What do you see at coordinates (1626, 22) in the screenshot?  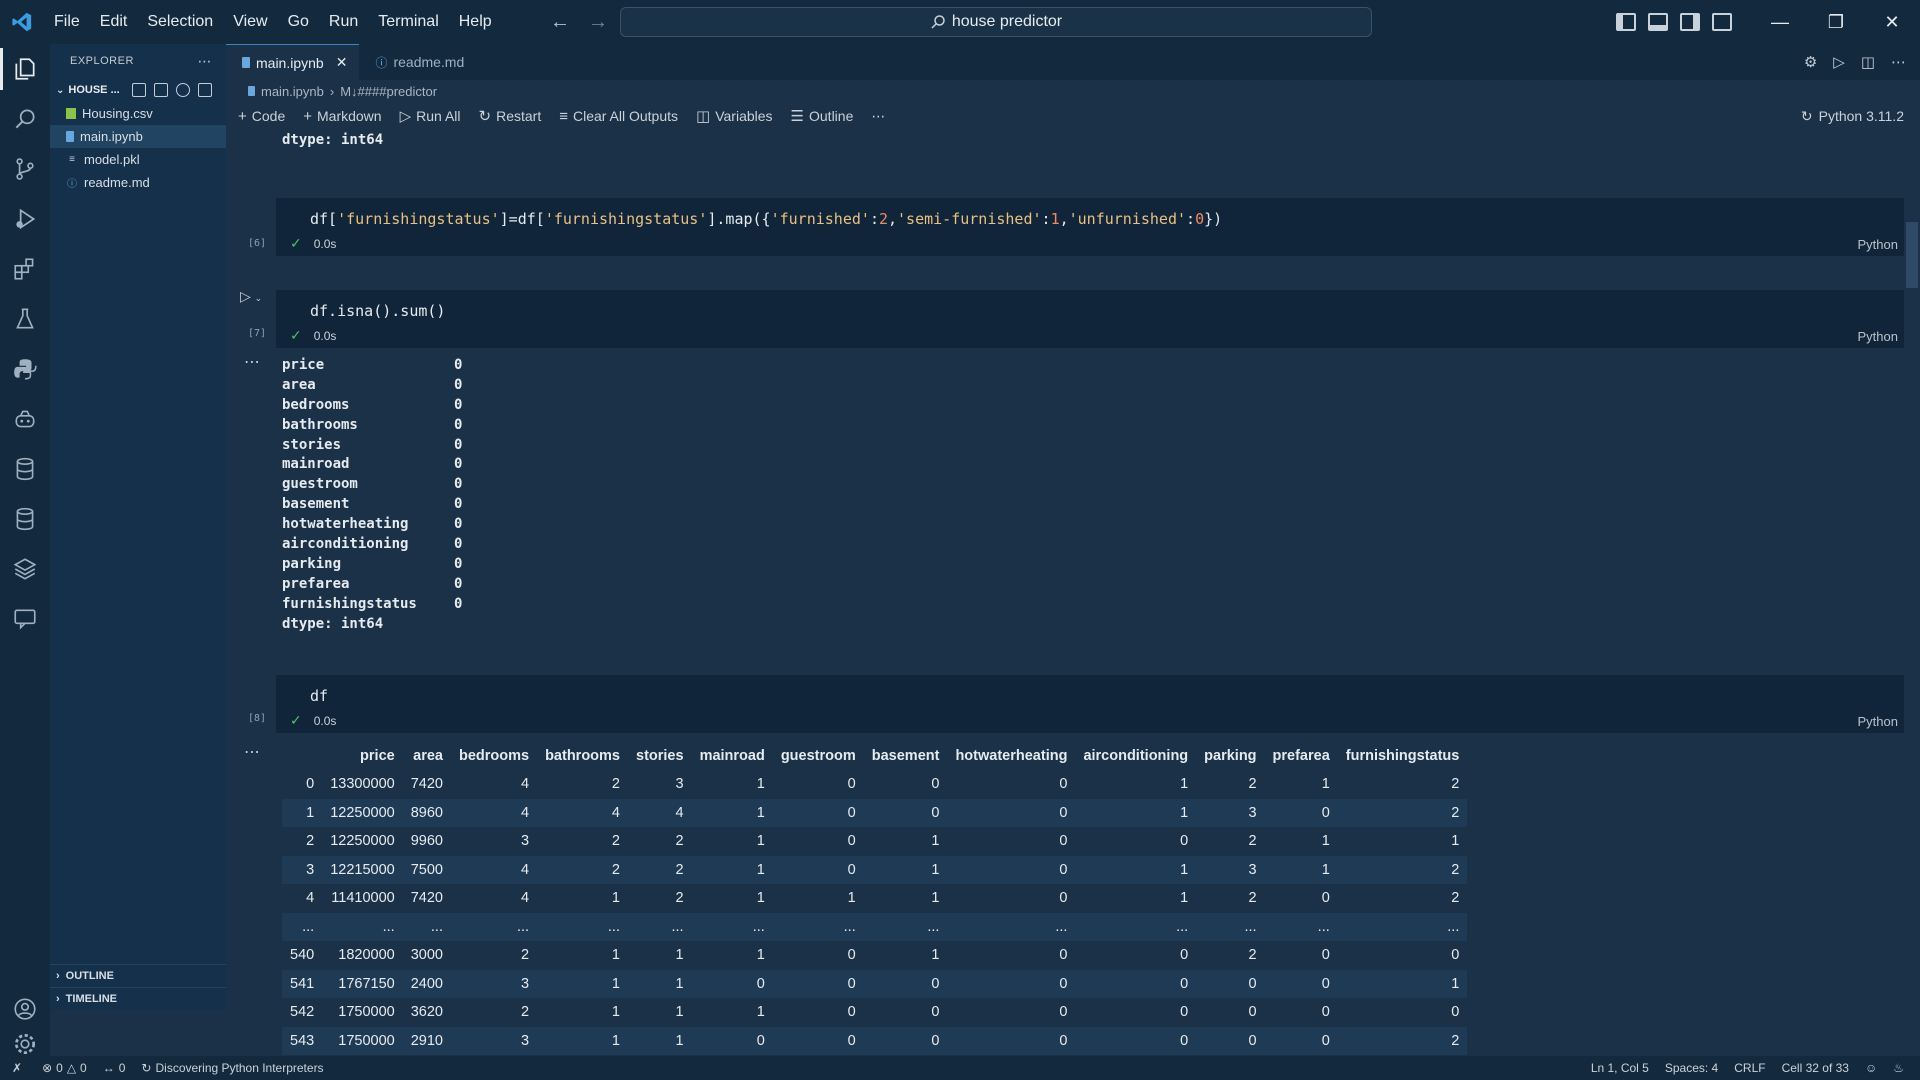 I see `toggle-primary-sidebar-icon` at bounding box center [1626, 22].